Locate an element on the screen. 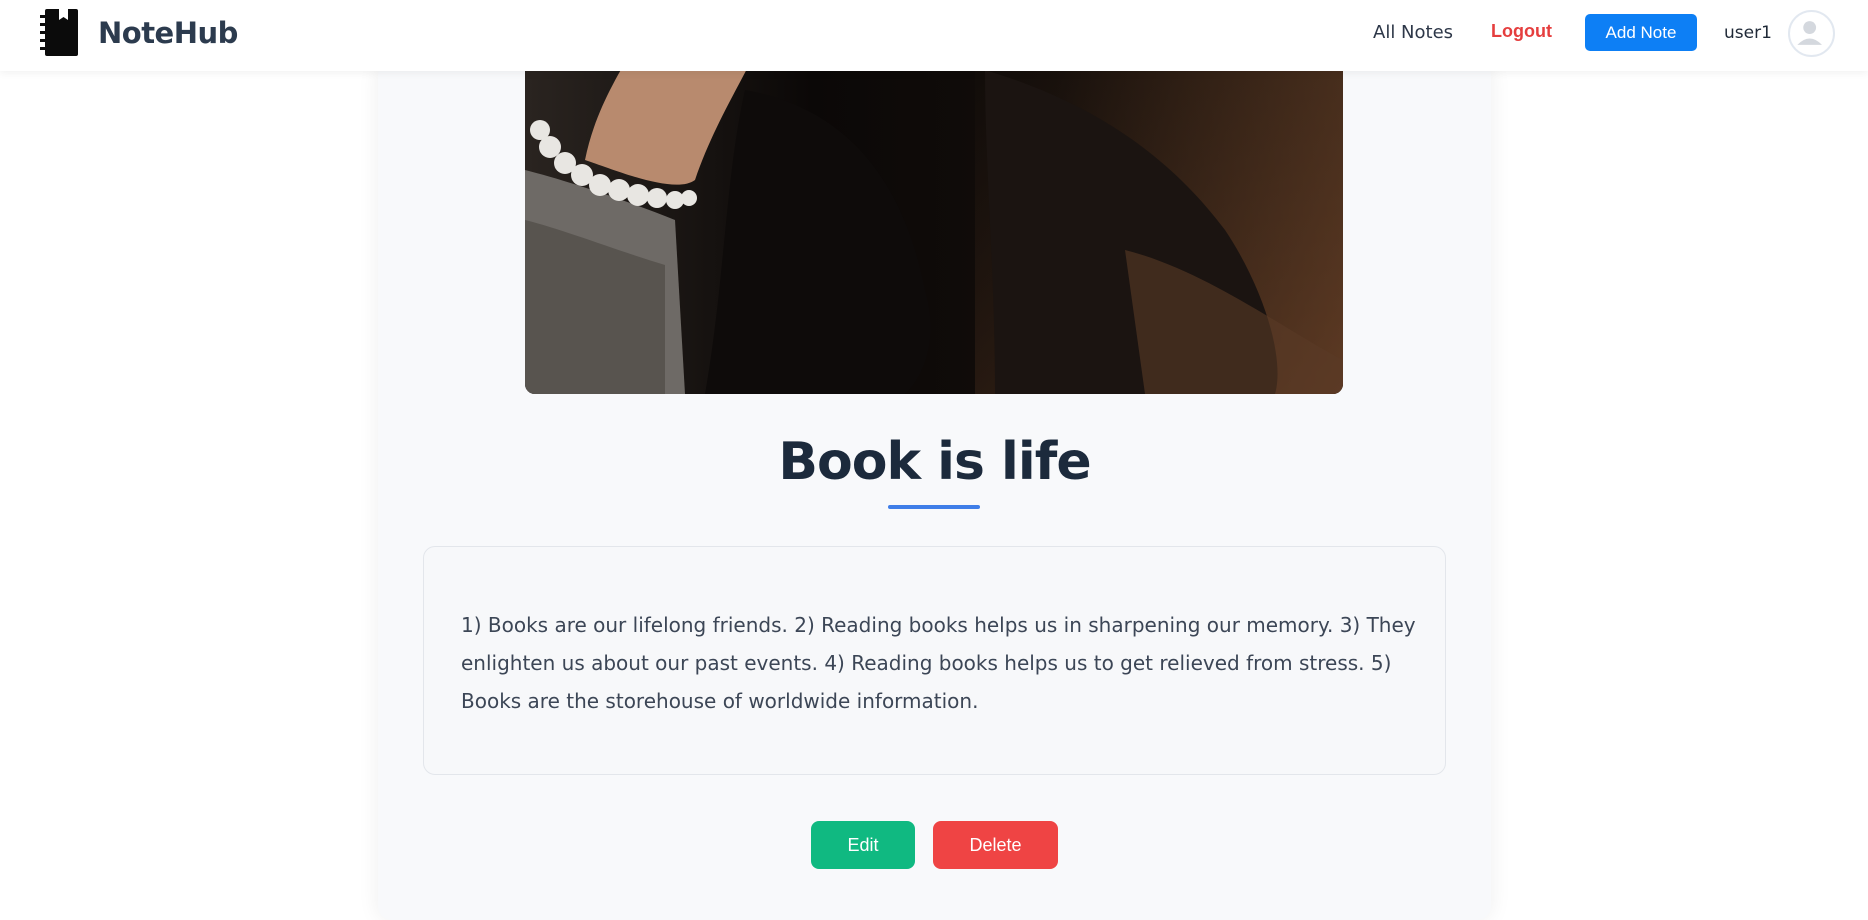 The image size is (1868, 920). title-underline is located at coordinates (934, 507).